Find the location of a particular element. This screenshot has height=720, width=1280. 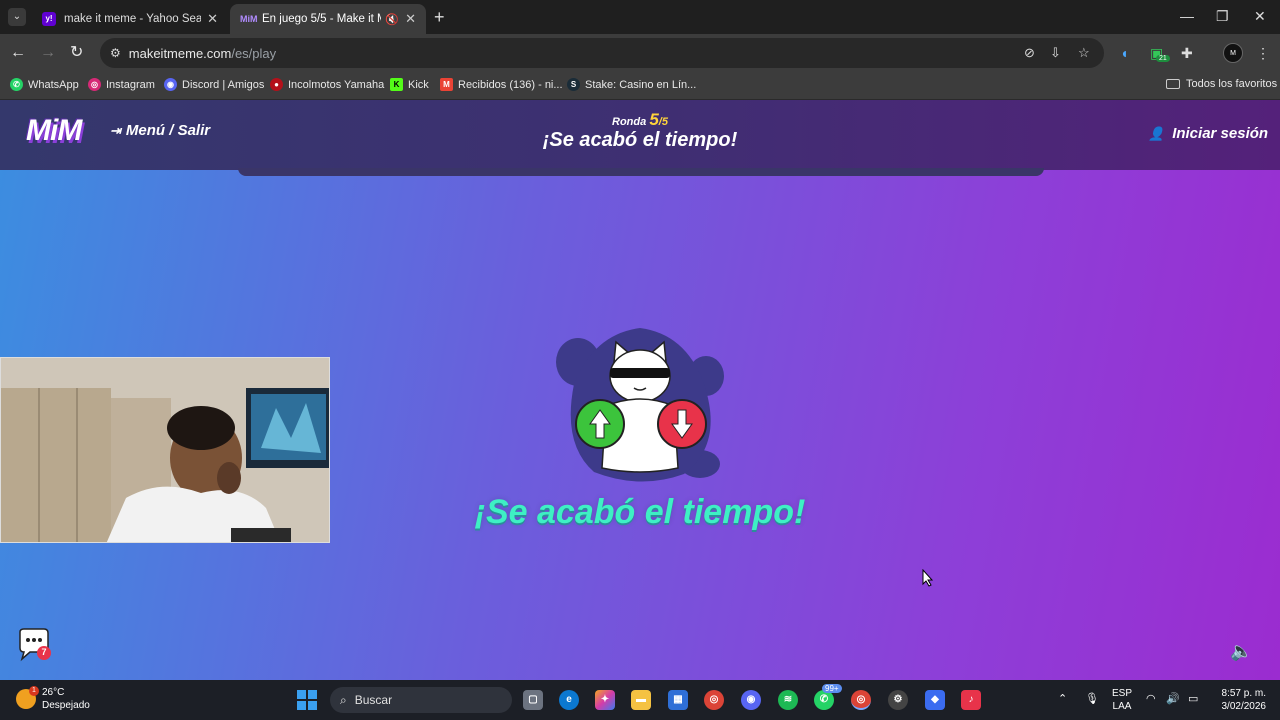

tab-title: En juego 5/5 - Make it Mem is located at coordinates (321, 19).